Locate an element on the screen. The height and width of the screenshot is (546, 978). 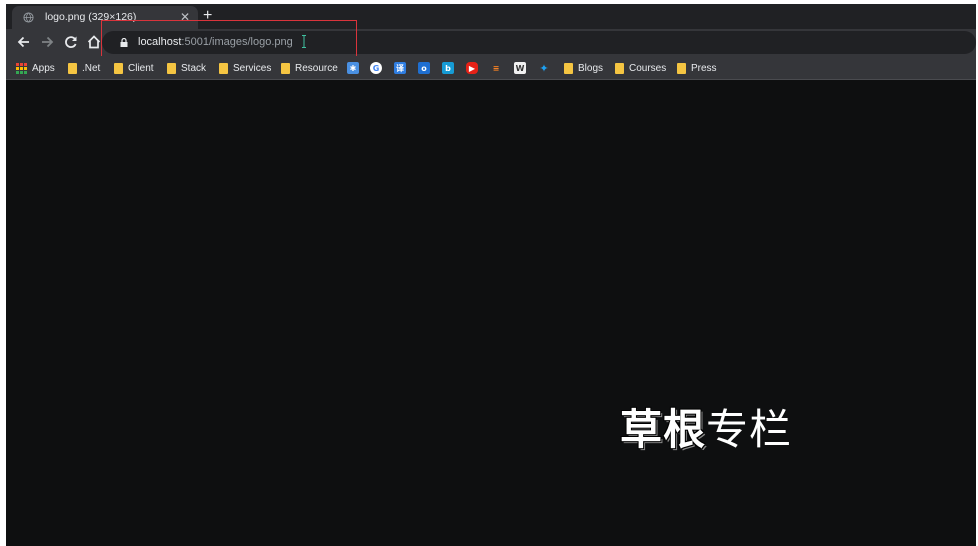
bookmark-folder-press: Press is located at coordinates (697, 68).